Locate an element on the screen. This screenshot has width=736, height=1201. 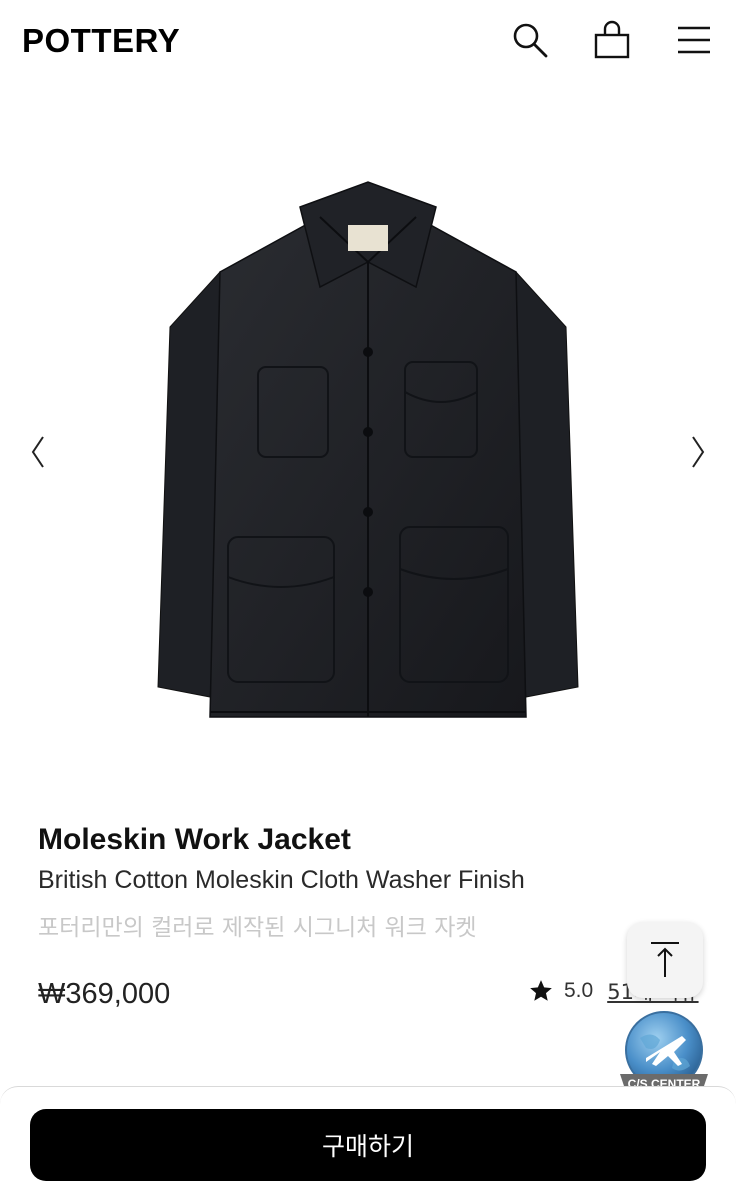
chevron-right-icon is located at coordinates (698, 452).